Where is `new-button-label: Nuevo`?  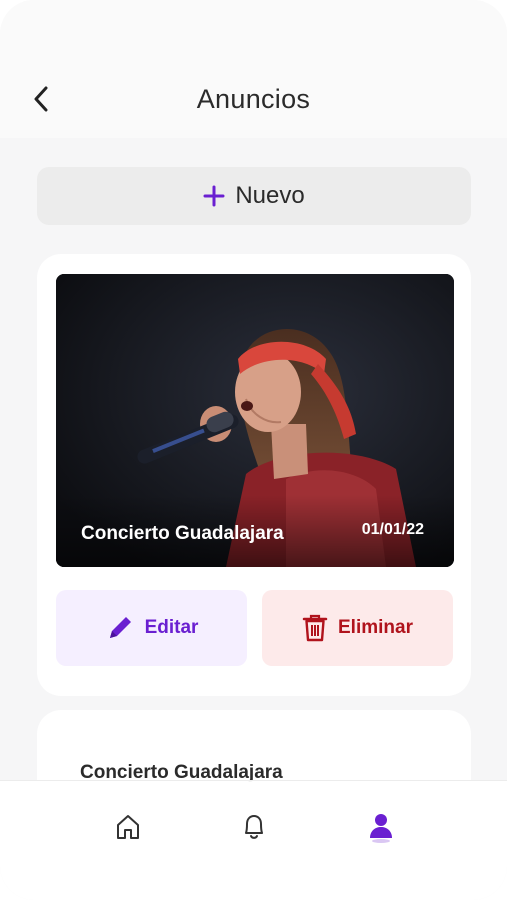
new-button-label: Nuevo is located at coordinates (270, 195).